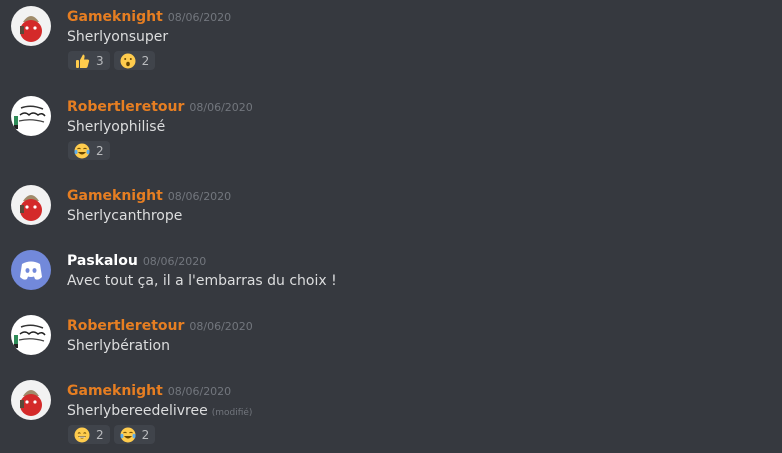  What do you see at coordinates (232, 413) in the screenshot?
I see `edited-label: (modifié)` at bounding box center [232, 413].